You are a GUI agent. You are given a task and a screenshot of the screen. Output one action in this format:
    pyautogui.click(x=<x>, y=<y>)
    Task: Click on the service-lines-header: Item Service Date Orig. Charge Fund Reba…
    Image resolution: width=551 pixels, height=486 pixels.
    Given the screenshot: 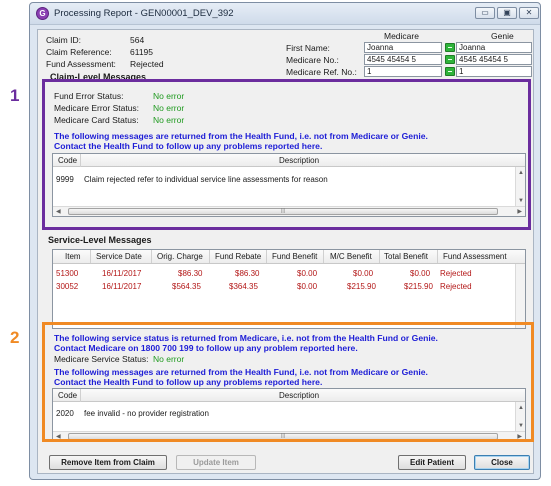 What is the action you would take?
    pyautogui.click(x=289, y=257)
    